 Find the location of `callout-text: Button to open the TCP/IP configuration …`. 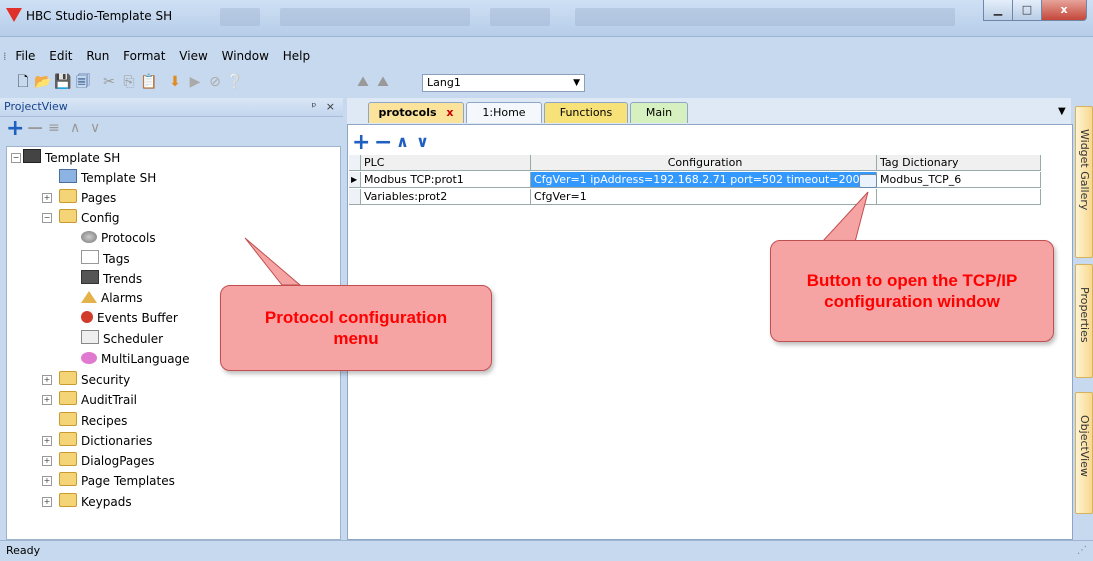

callout-text: Button to open the TCP/IP configuration … is located at coordinates (912, 291).